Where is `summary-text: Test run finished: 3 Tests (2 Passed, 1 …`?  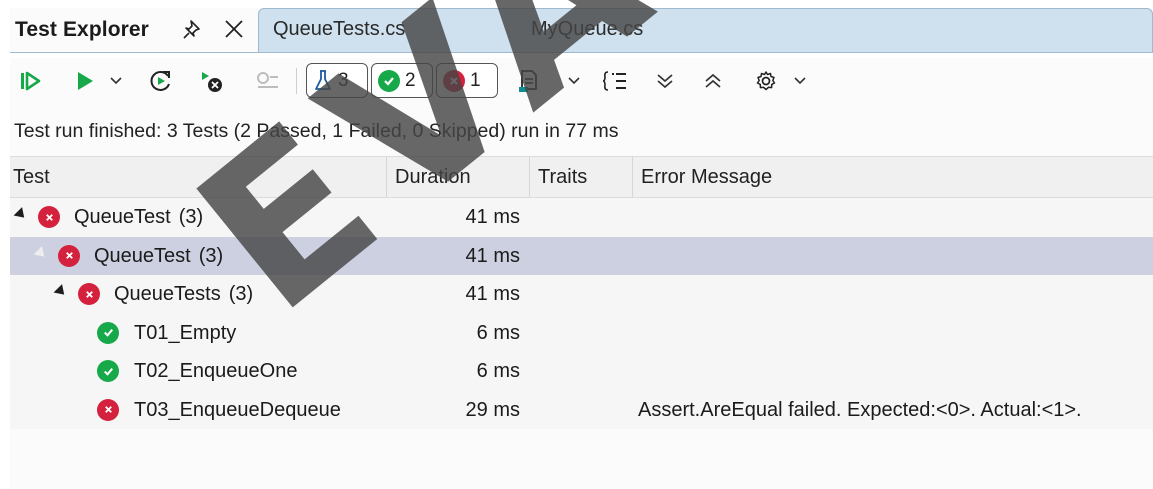
summary-text: Test run finished: 3 Tests (2 Passed, 1 … is located at coordinates (316, 131).